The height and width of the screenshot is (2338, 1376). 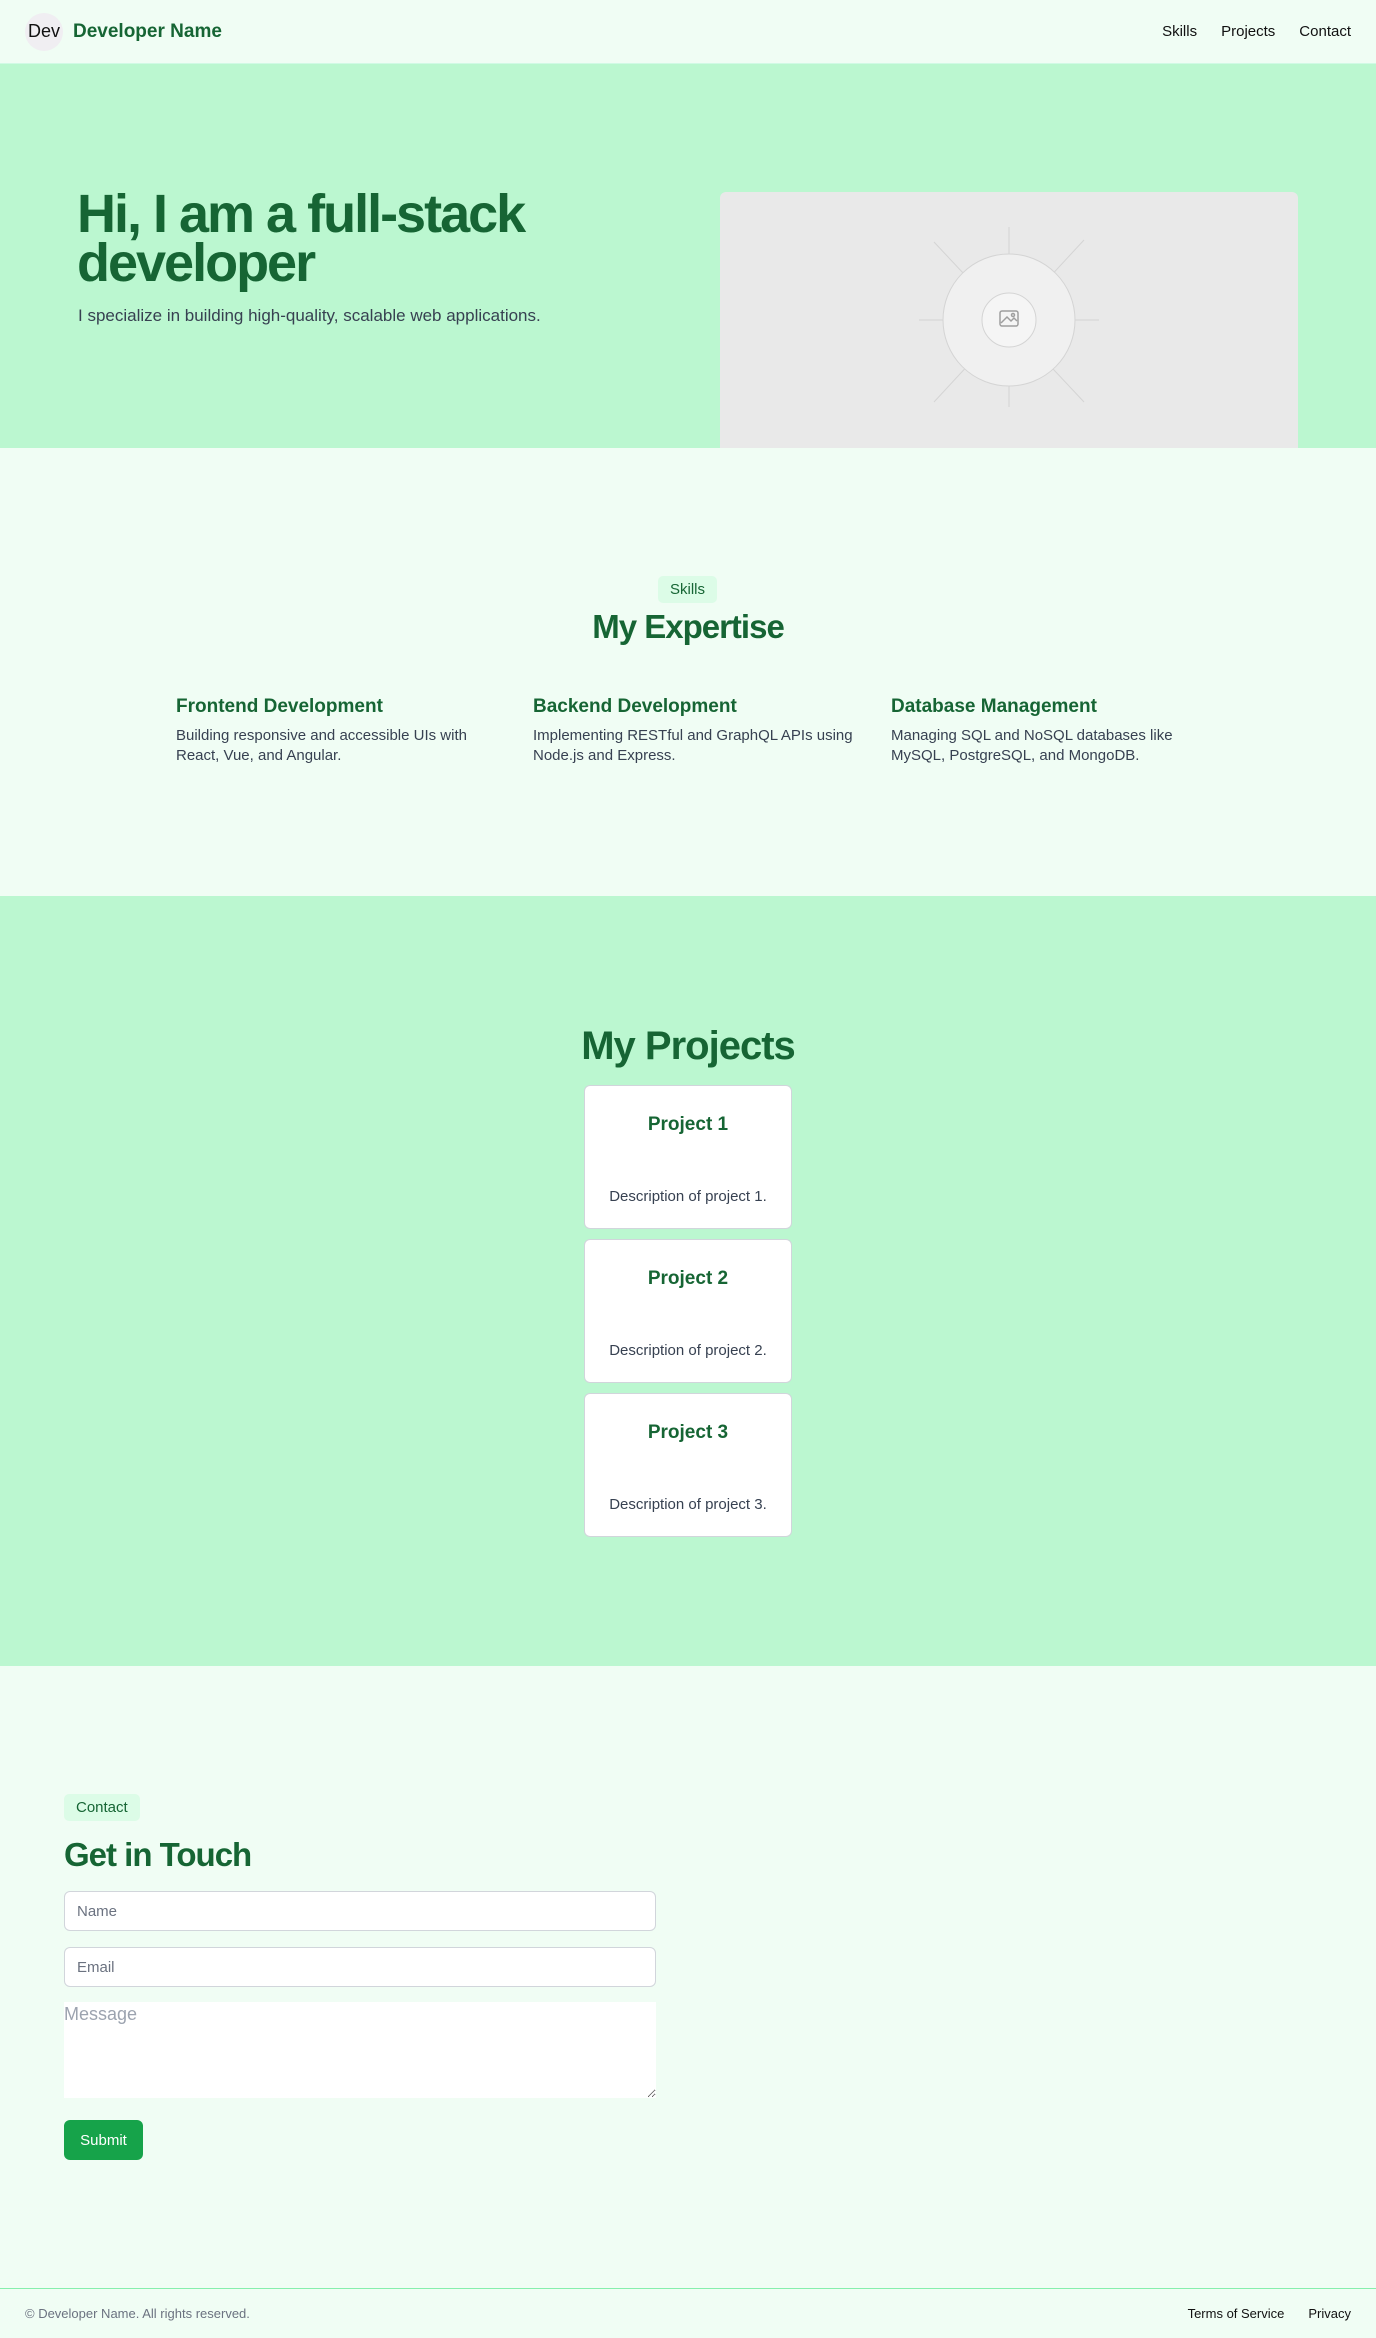 I want to click on skill-title: Frontend Development, so click(x=279, y=706).